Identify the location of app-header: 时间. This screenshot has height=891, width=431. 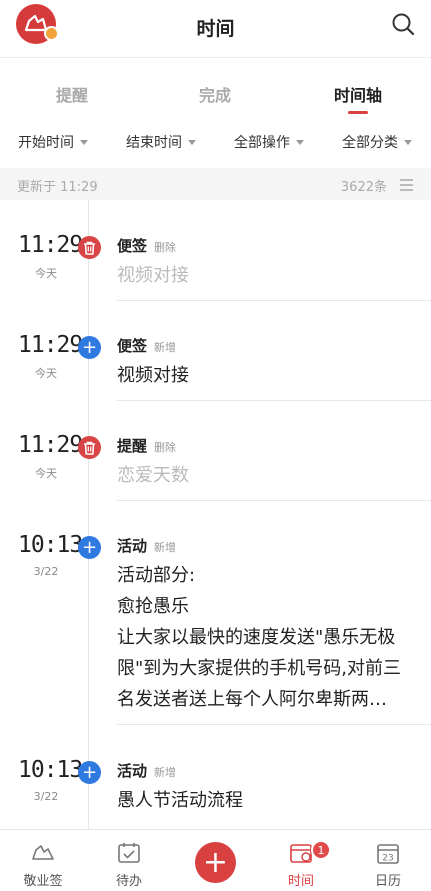
(215, 29).